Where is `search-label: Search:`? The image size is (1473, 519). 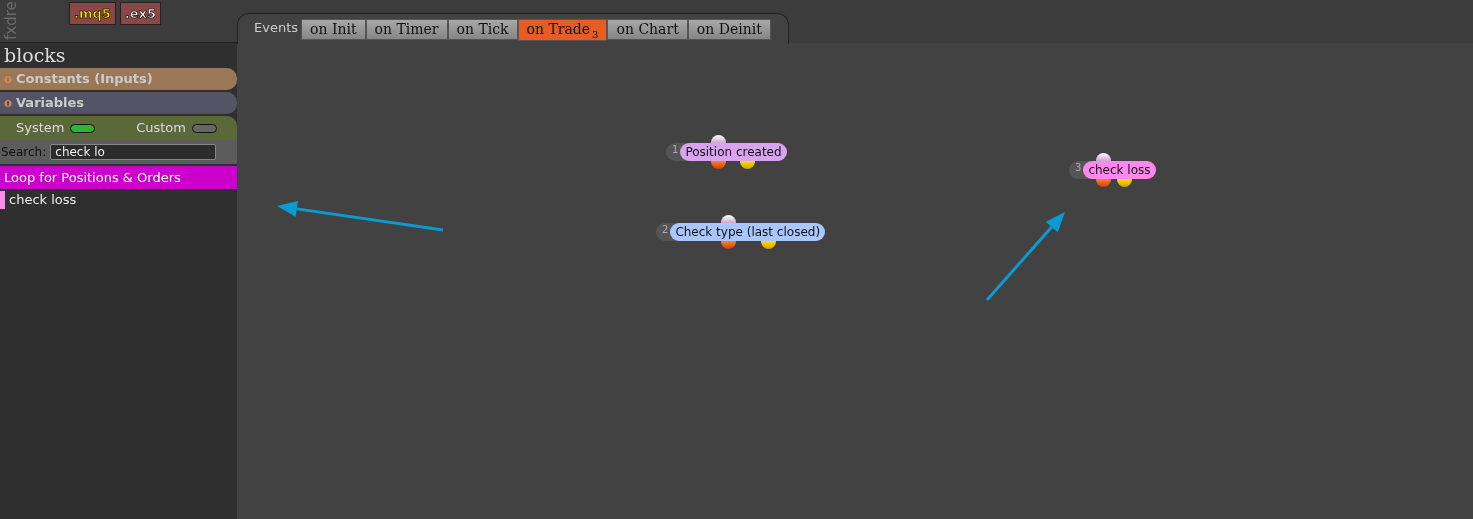
search-label: Search: is located at coordinates (24, 152).